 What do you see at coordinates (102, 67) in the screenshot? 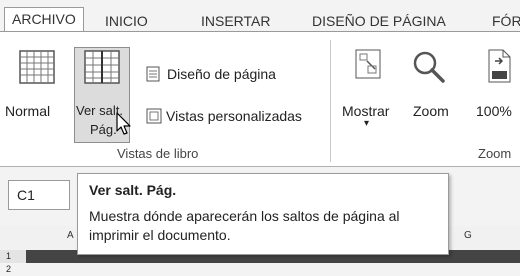
I see `page-break-preview-icon` at bounding box center [102, 67].